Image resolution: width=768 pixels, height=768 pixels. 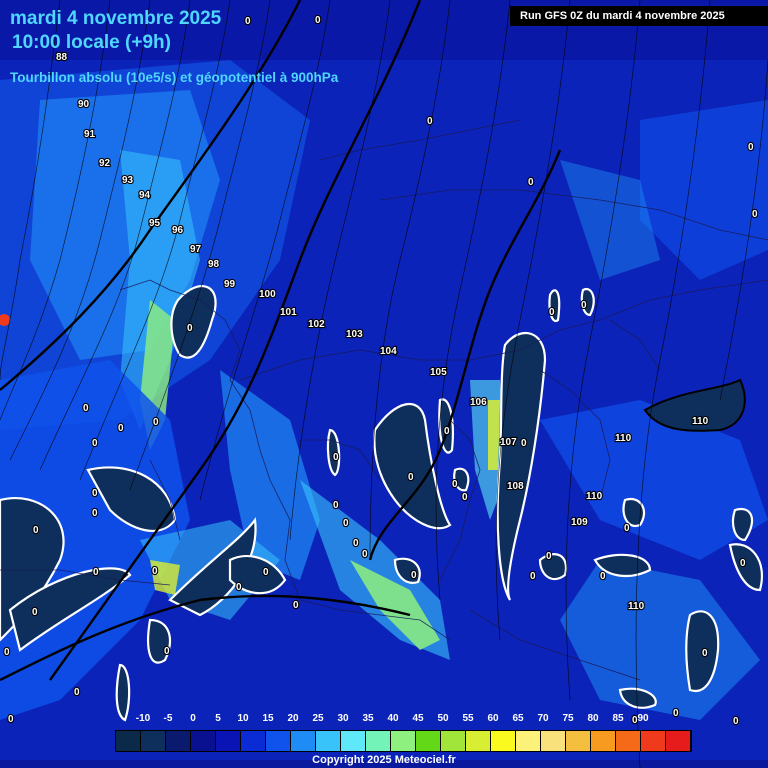 I want to click on isoline-label: 93, so click(x=128, y=180).